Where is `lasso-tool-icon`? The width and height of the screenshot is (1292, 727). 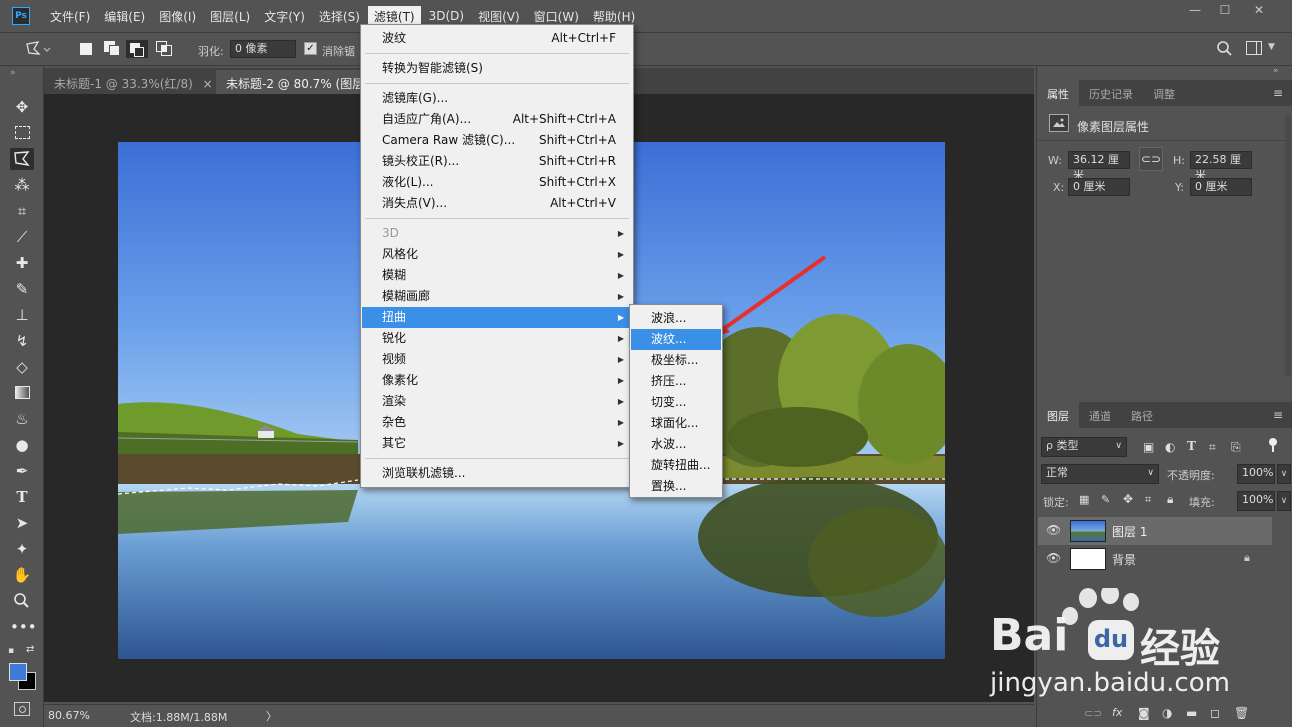
lasso-tool-icon is located at coordinates (22, 159).